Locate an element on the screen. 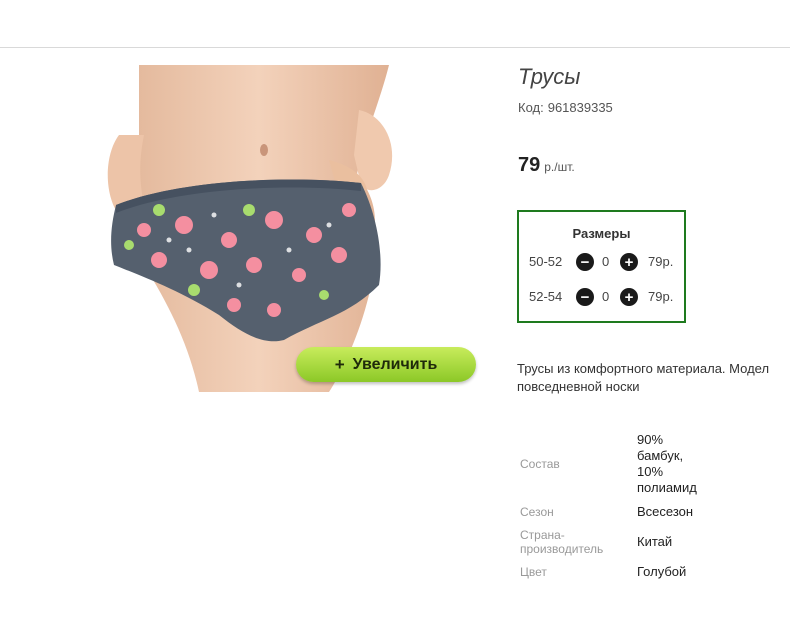 This screenshot has width=790, height=617. composition-line: полиамид is located at coordinates (667, 487).